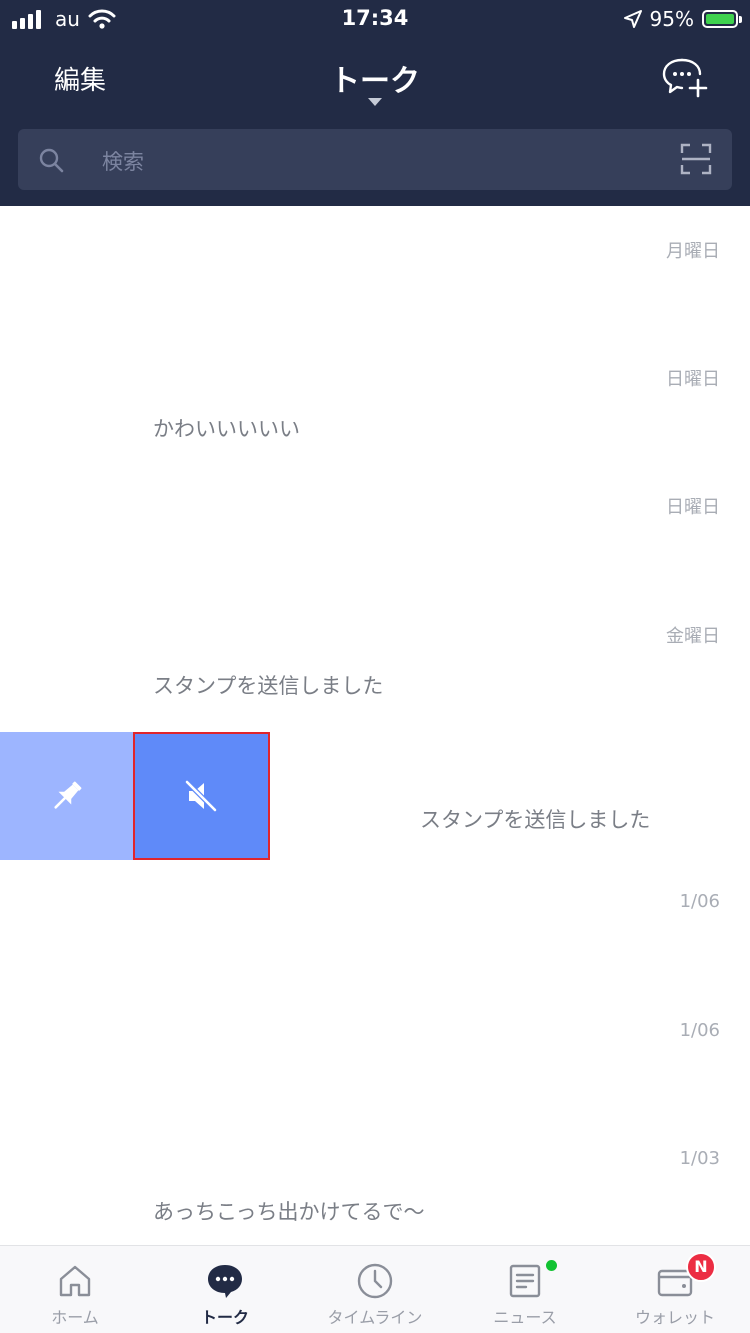  I want to click on talk-title-dropdown: トーク, so click(375, 81).